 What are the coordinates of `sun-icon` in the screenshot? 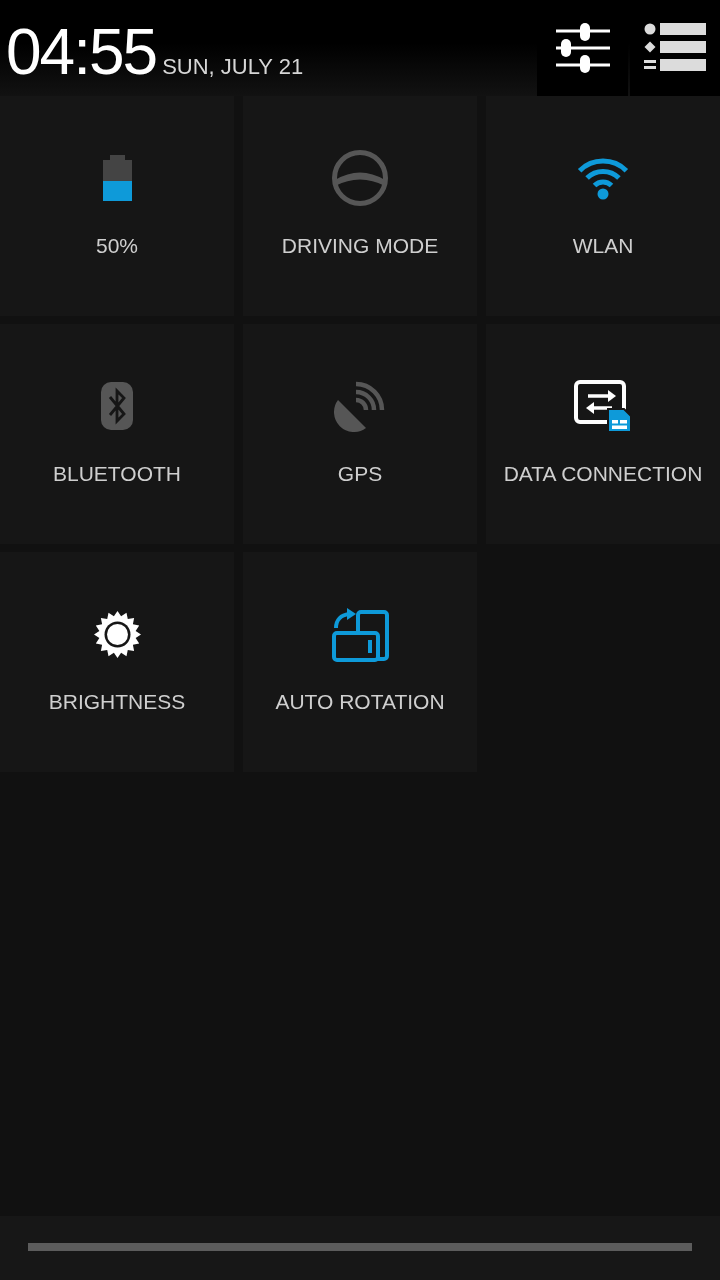 It's located at (117, 634).